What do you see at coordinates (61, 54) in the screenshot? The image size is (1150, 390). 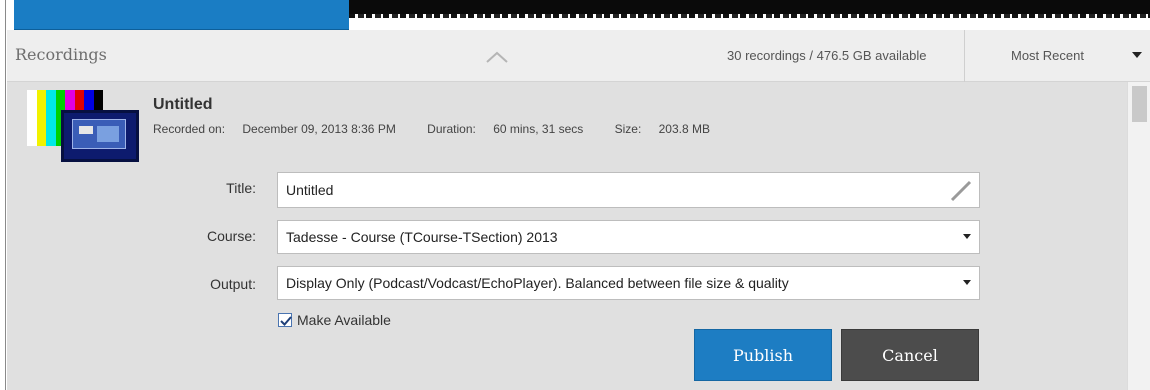 I see `page-title: Recordings` at bounding box center [61, 54].